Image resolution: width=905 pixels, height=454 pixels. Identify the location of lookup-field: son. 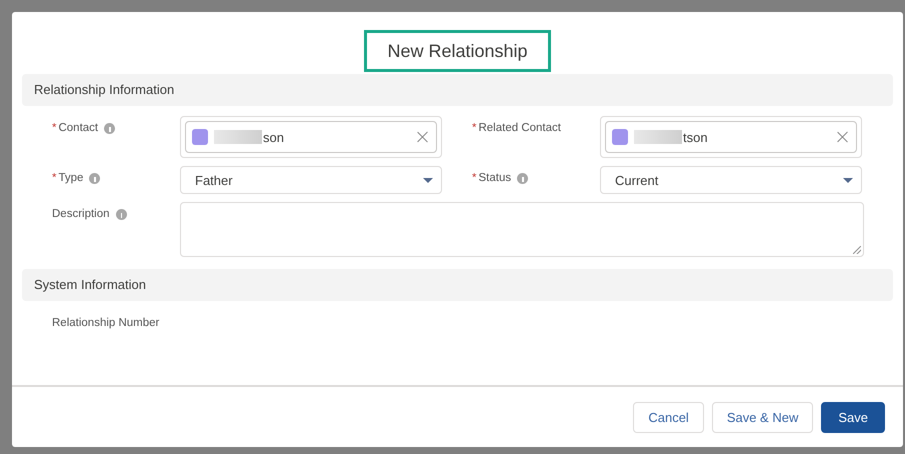
(311, 137).